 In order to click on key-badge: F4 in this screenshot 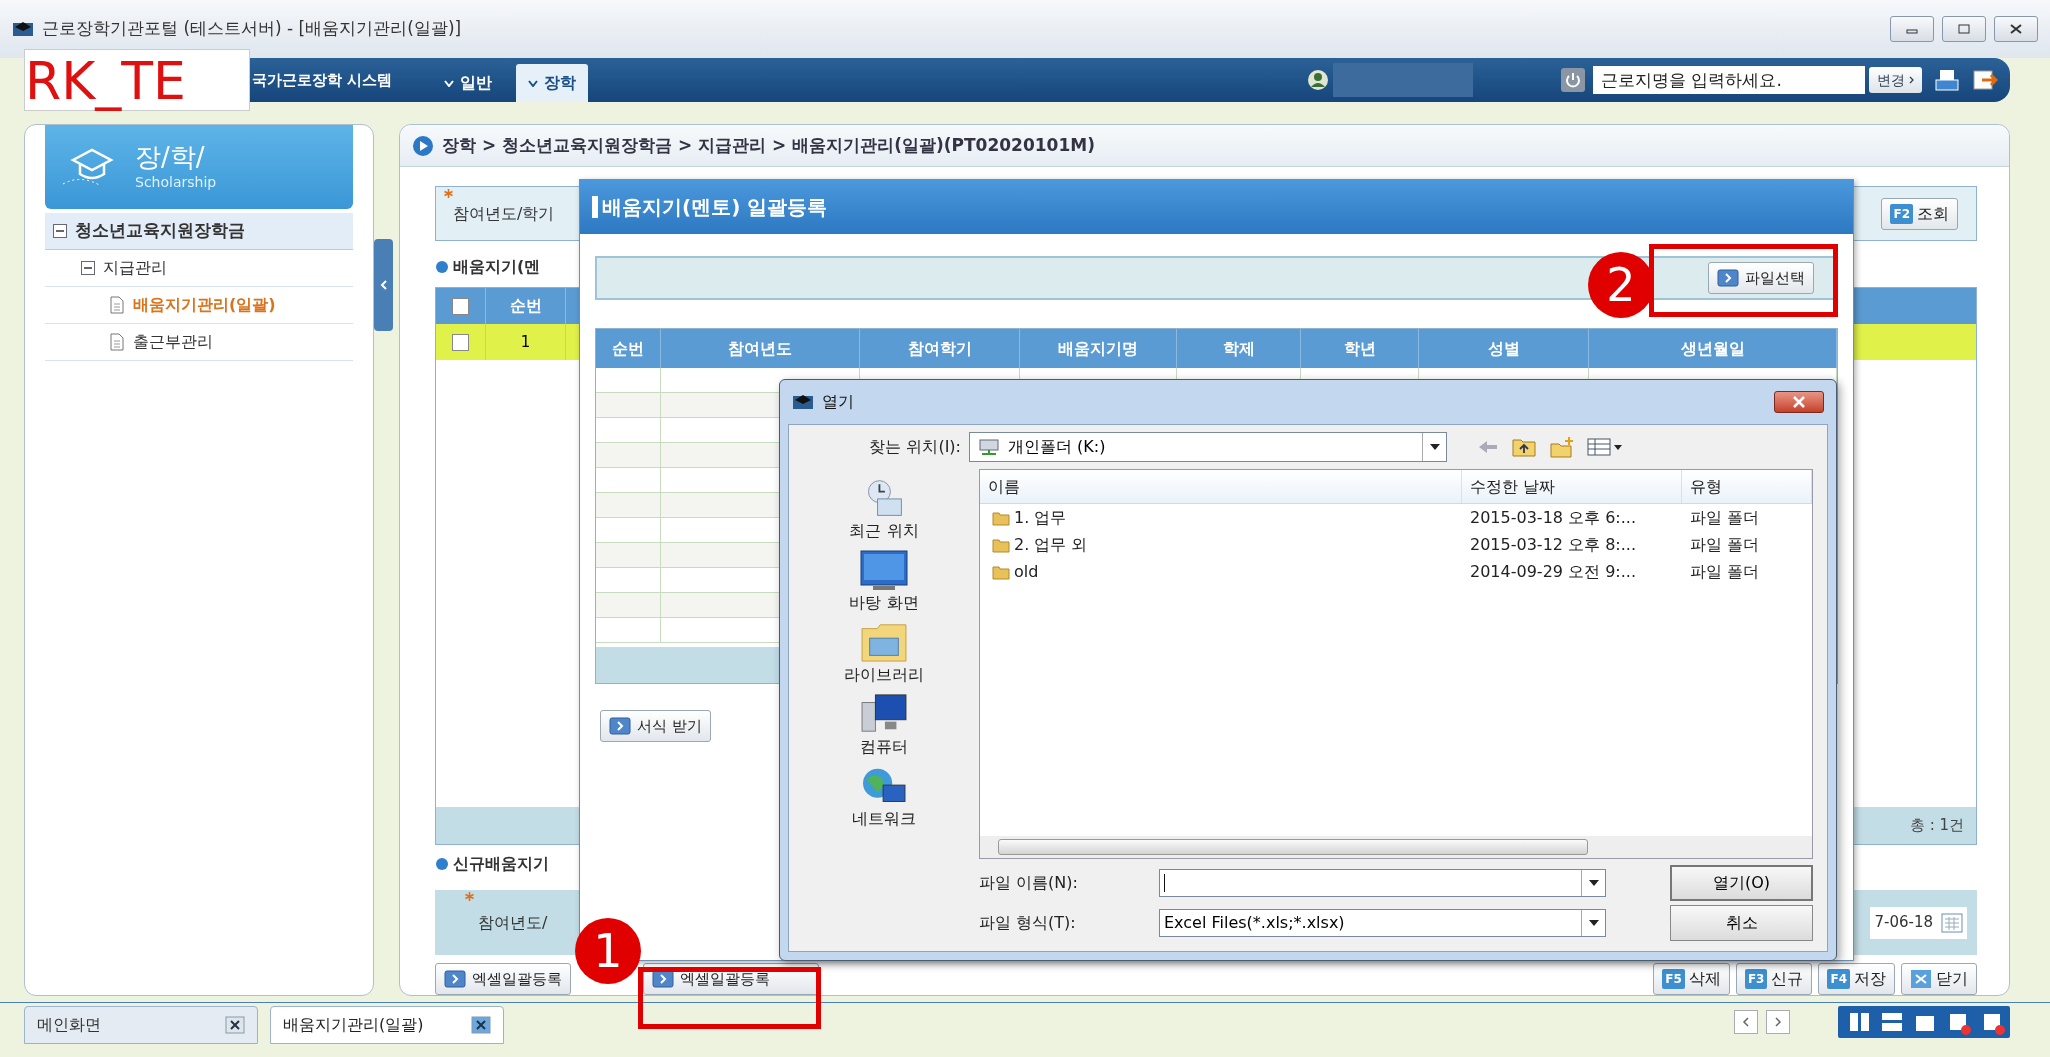, I will do `click(1838, 979)`.